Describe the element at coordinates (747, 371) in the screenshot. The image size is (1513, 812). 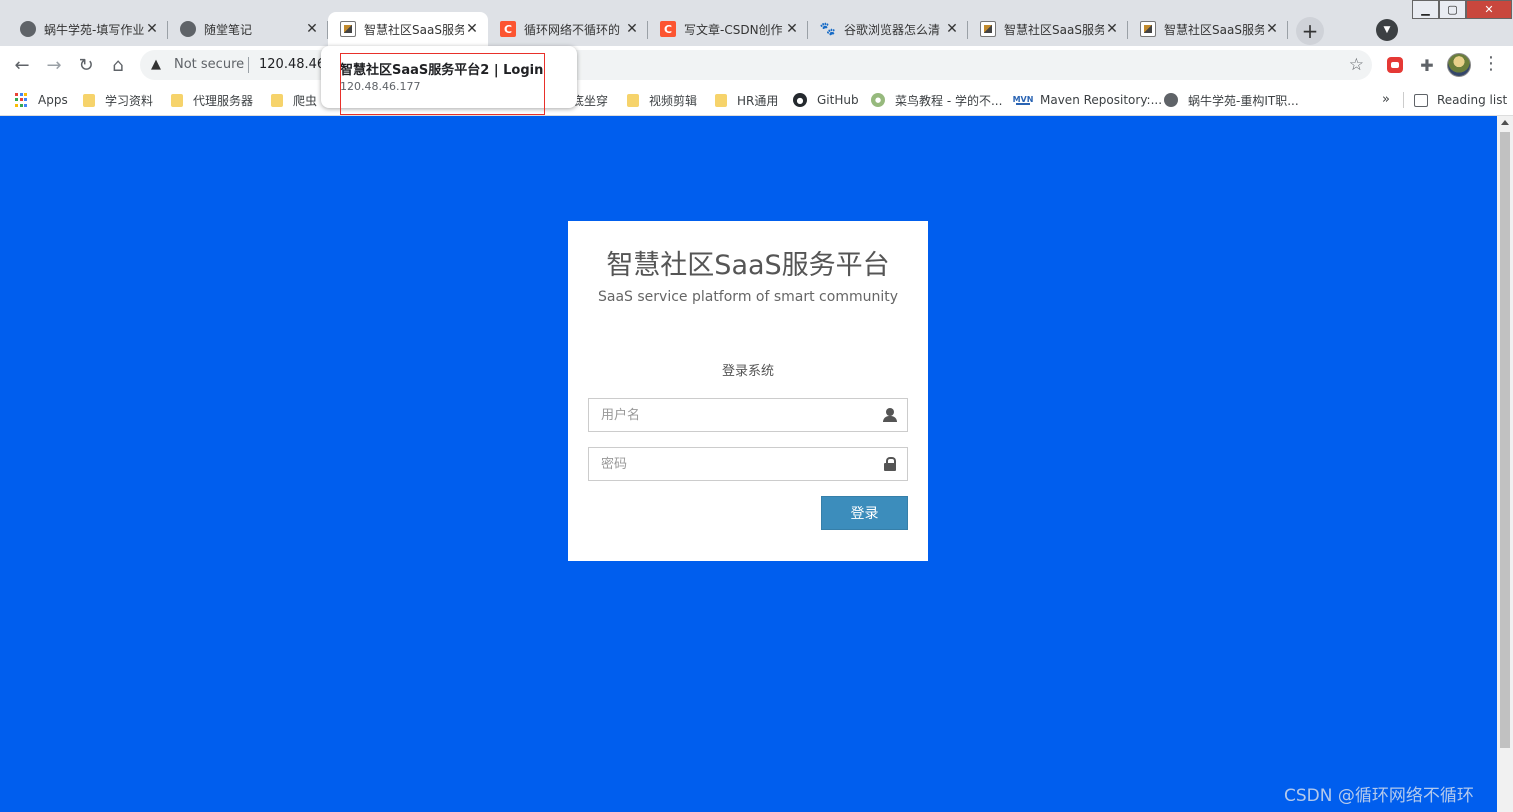
I see `login-heading: 登录系统` at that location.